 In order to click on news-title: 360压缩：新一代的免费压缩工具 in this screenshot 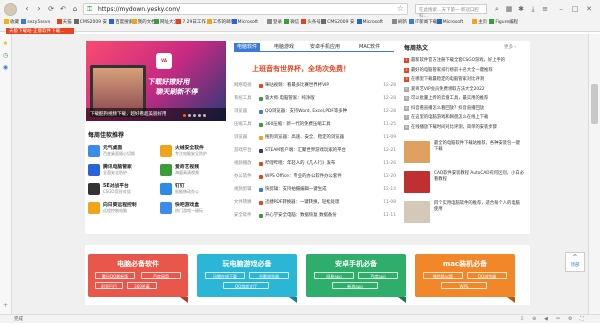, I will do `click(314, 125)`.